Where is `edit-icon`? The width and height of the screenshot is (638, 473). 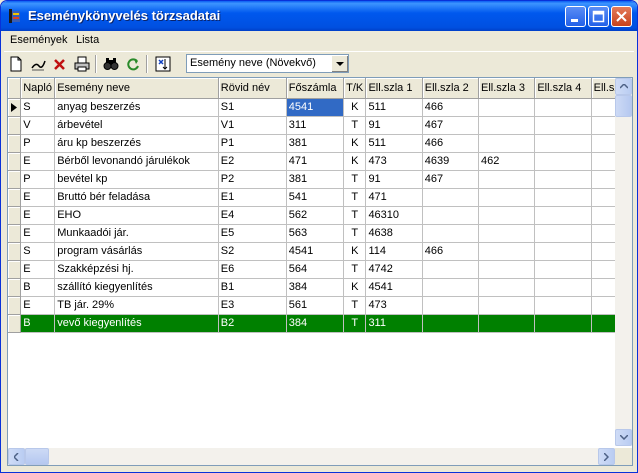 edit-icon is located at coordinates (38, 64).